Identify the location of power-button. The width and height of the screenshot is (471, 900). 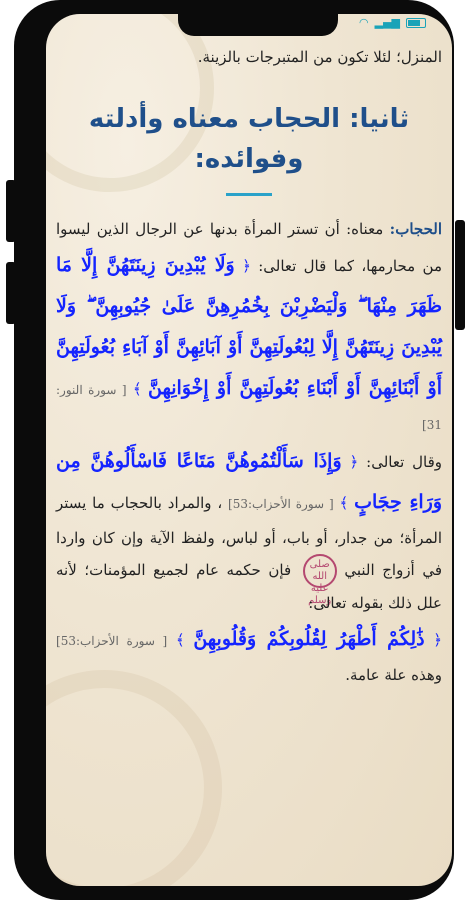
(460, 275).